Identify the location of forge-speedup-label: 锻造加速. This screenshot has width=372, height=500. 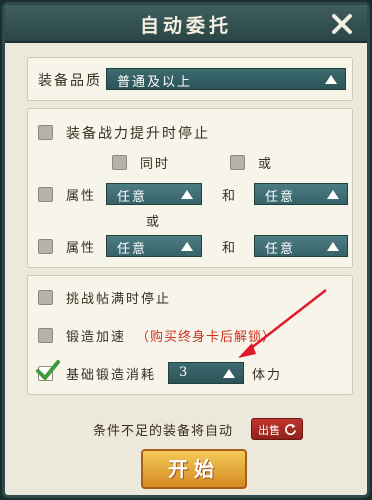
(96, 337).